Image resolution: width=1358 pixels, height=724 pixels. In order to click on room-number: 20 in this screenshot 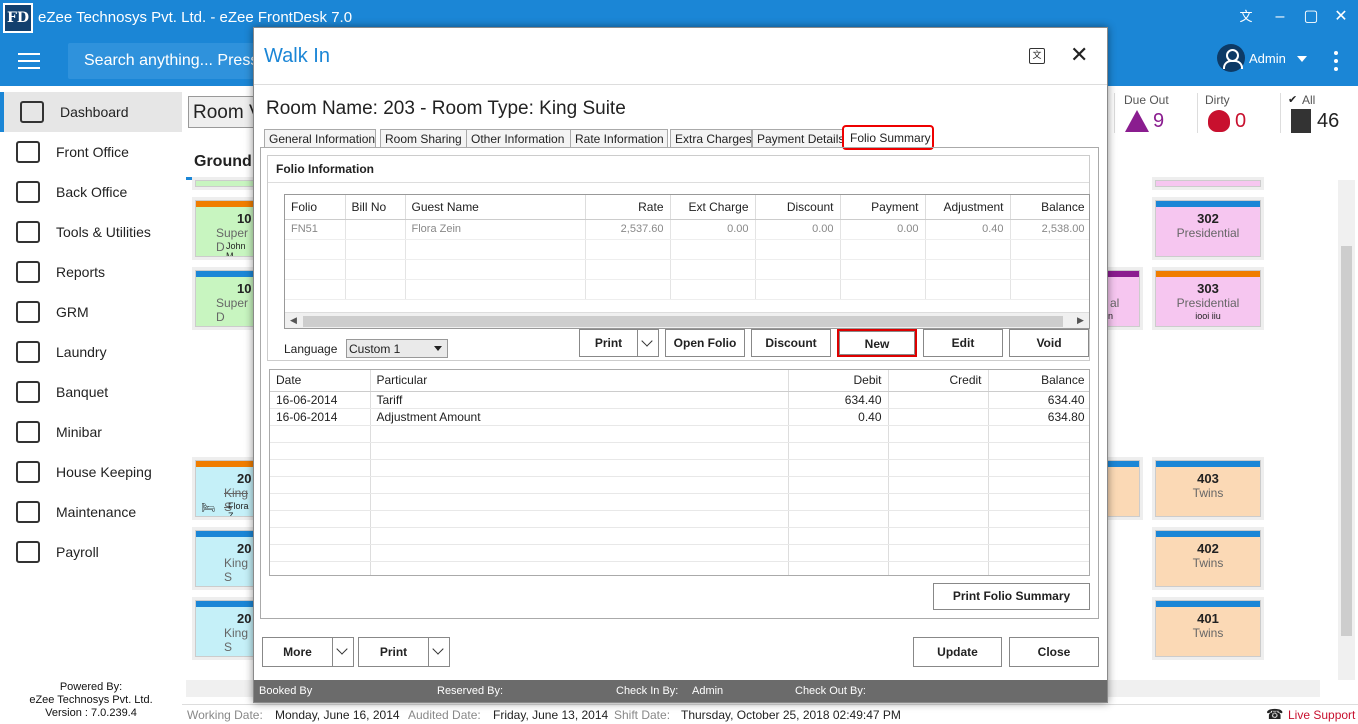, I will do `click(244, 548)`.